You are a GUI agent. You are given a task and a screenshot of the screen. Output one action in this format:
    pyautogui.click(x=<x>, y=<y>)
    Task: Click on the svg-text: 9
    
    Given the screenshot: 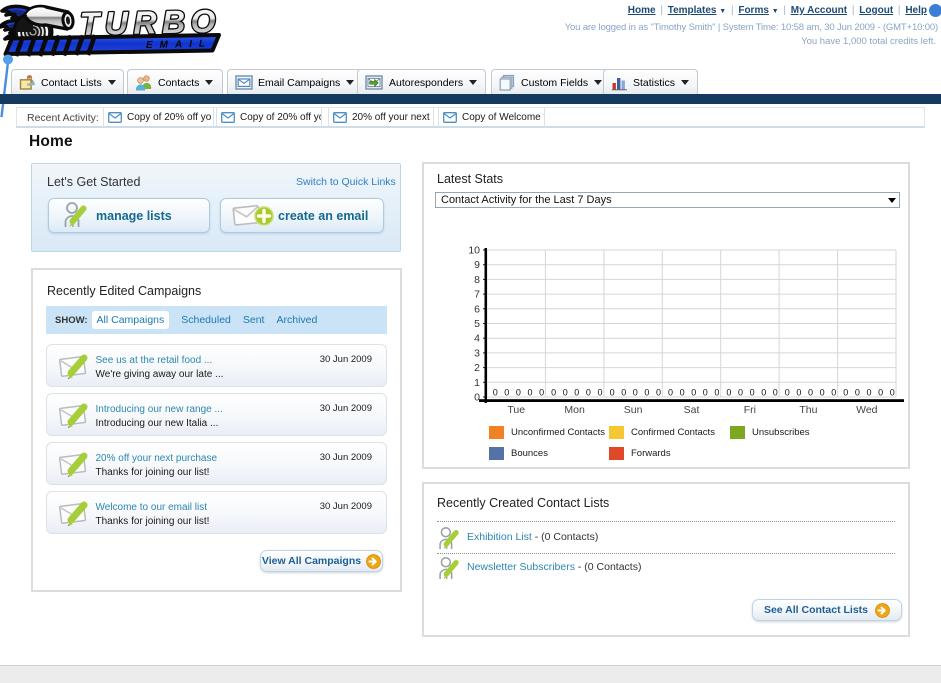 What is the action you would take?
    pyautogui.click(x=477, y=265)
    